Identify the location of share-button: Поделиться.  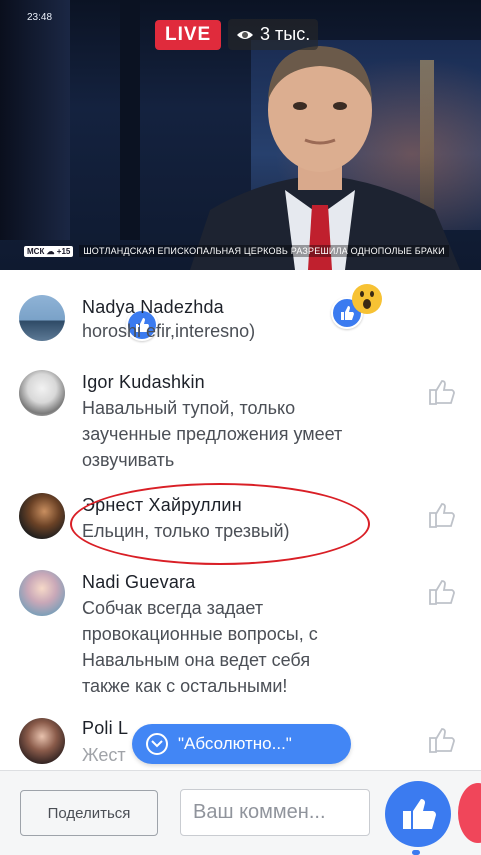
(89, 813).